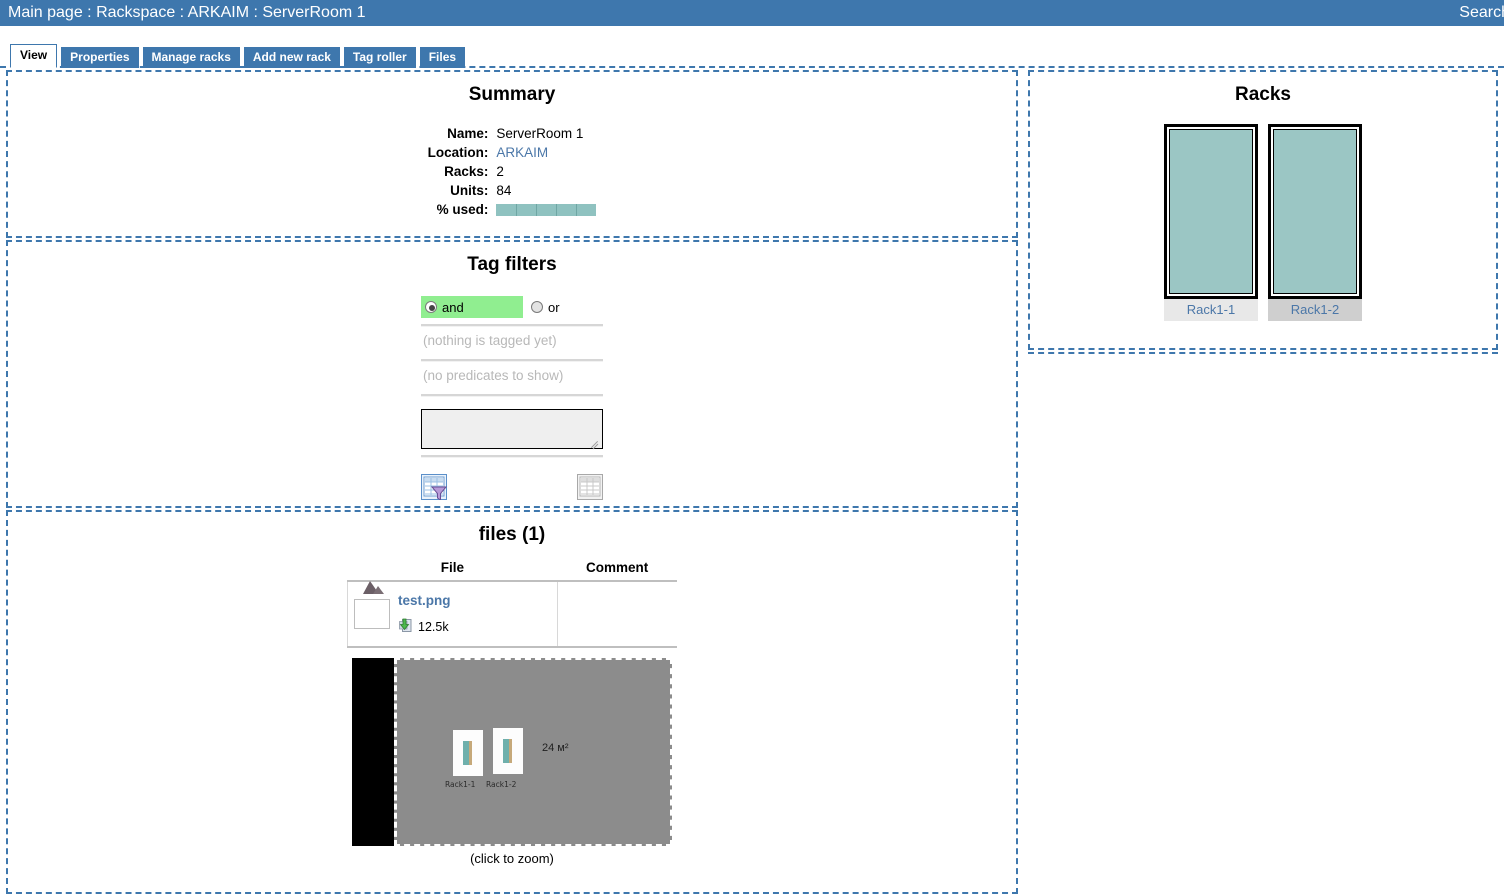  Describe the element at coordinates (504, 190) in the screenshot. I see `summary-value-units: 84` at that location.